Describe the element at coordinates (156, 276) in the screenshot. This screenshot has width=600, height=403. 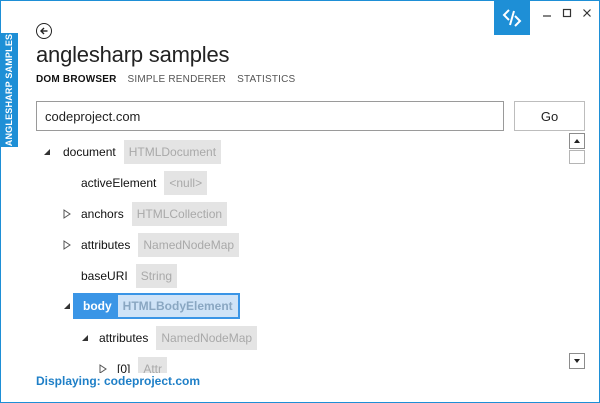
I see `node-type-badge: String` at that location.